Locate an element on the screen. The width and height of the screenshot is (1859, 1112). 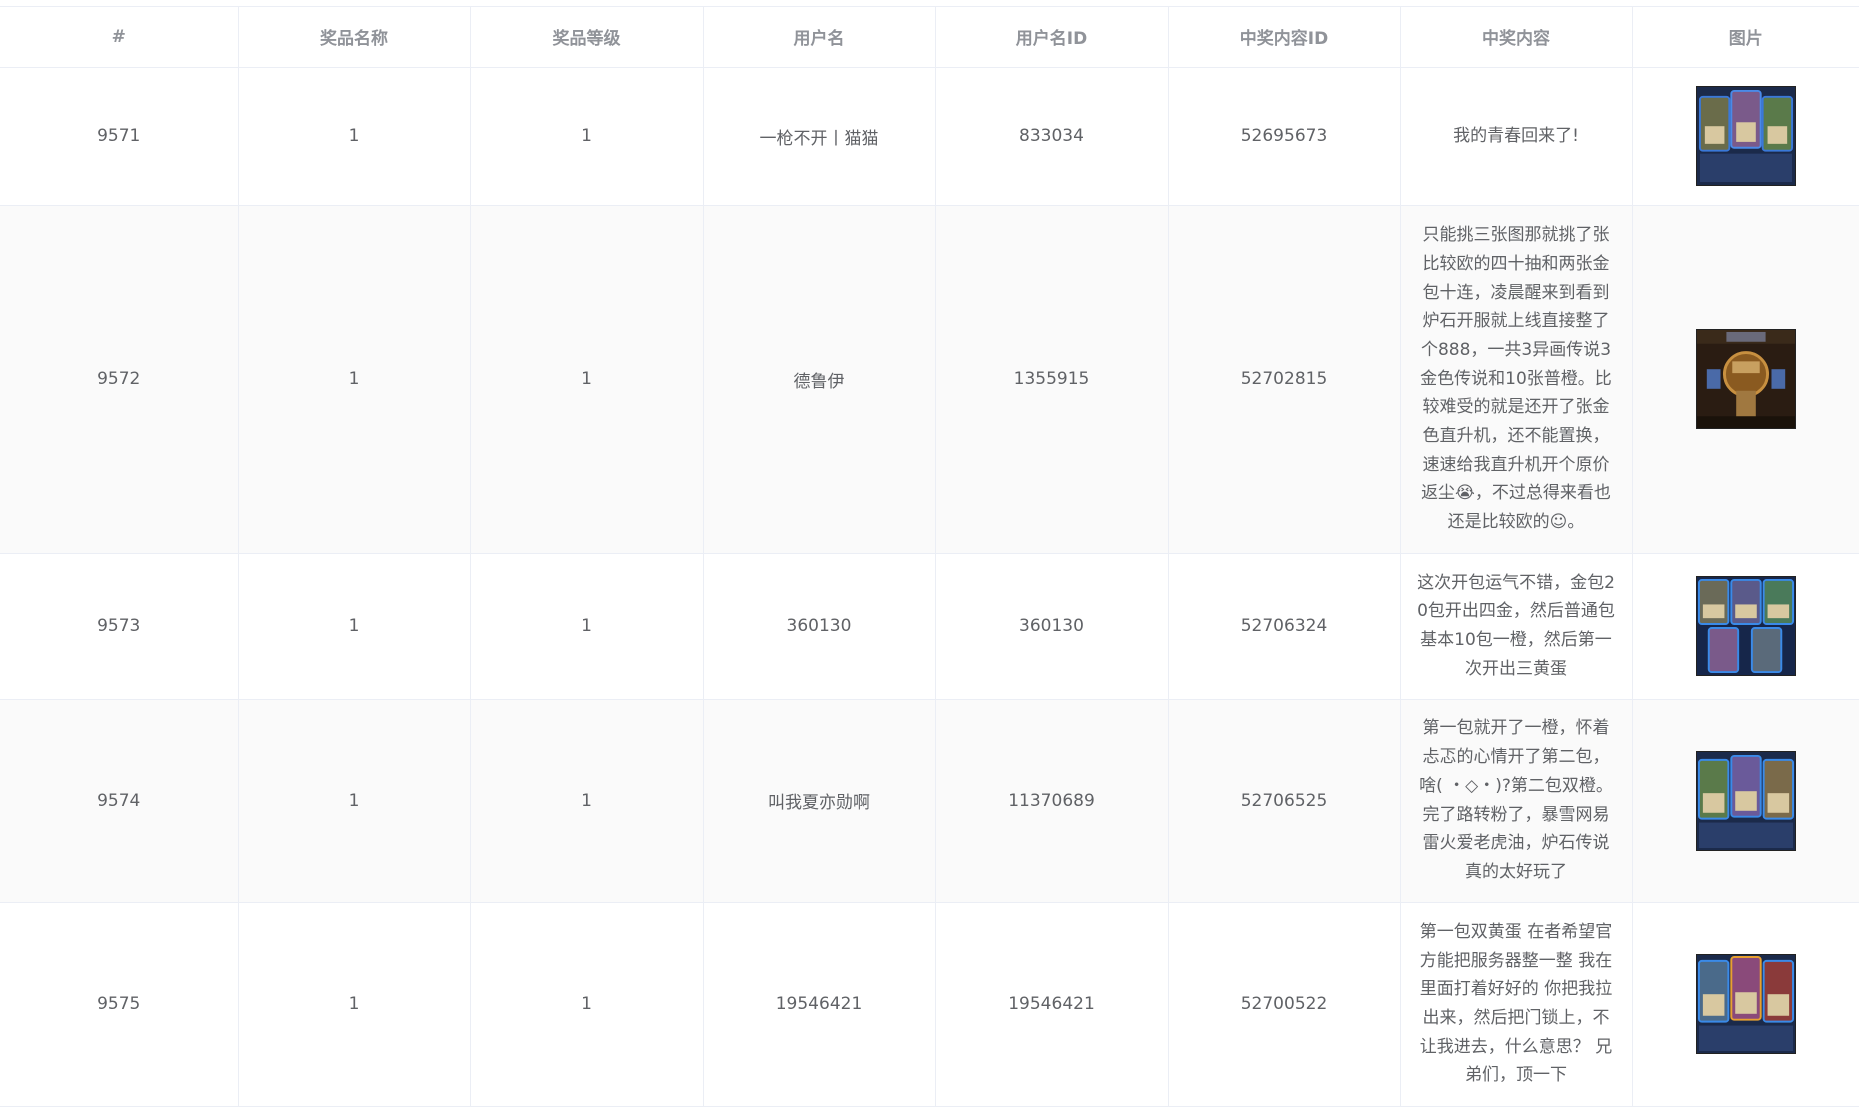
cell-username: 19546421 is located at coordinates (819, 1004).